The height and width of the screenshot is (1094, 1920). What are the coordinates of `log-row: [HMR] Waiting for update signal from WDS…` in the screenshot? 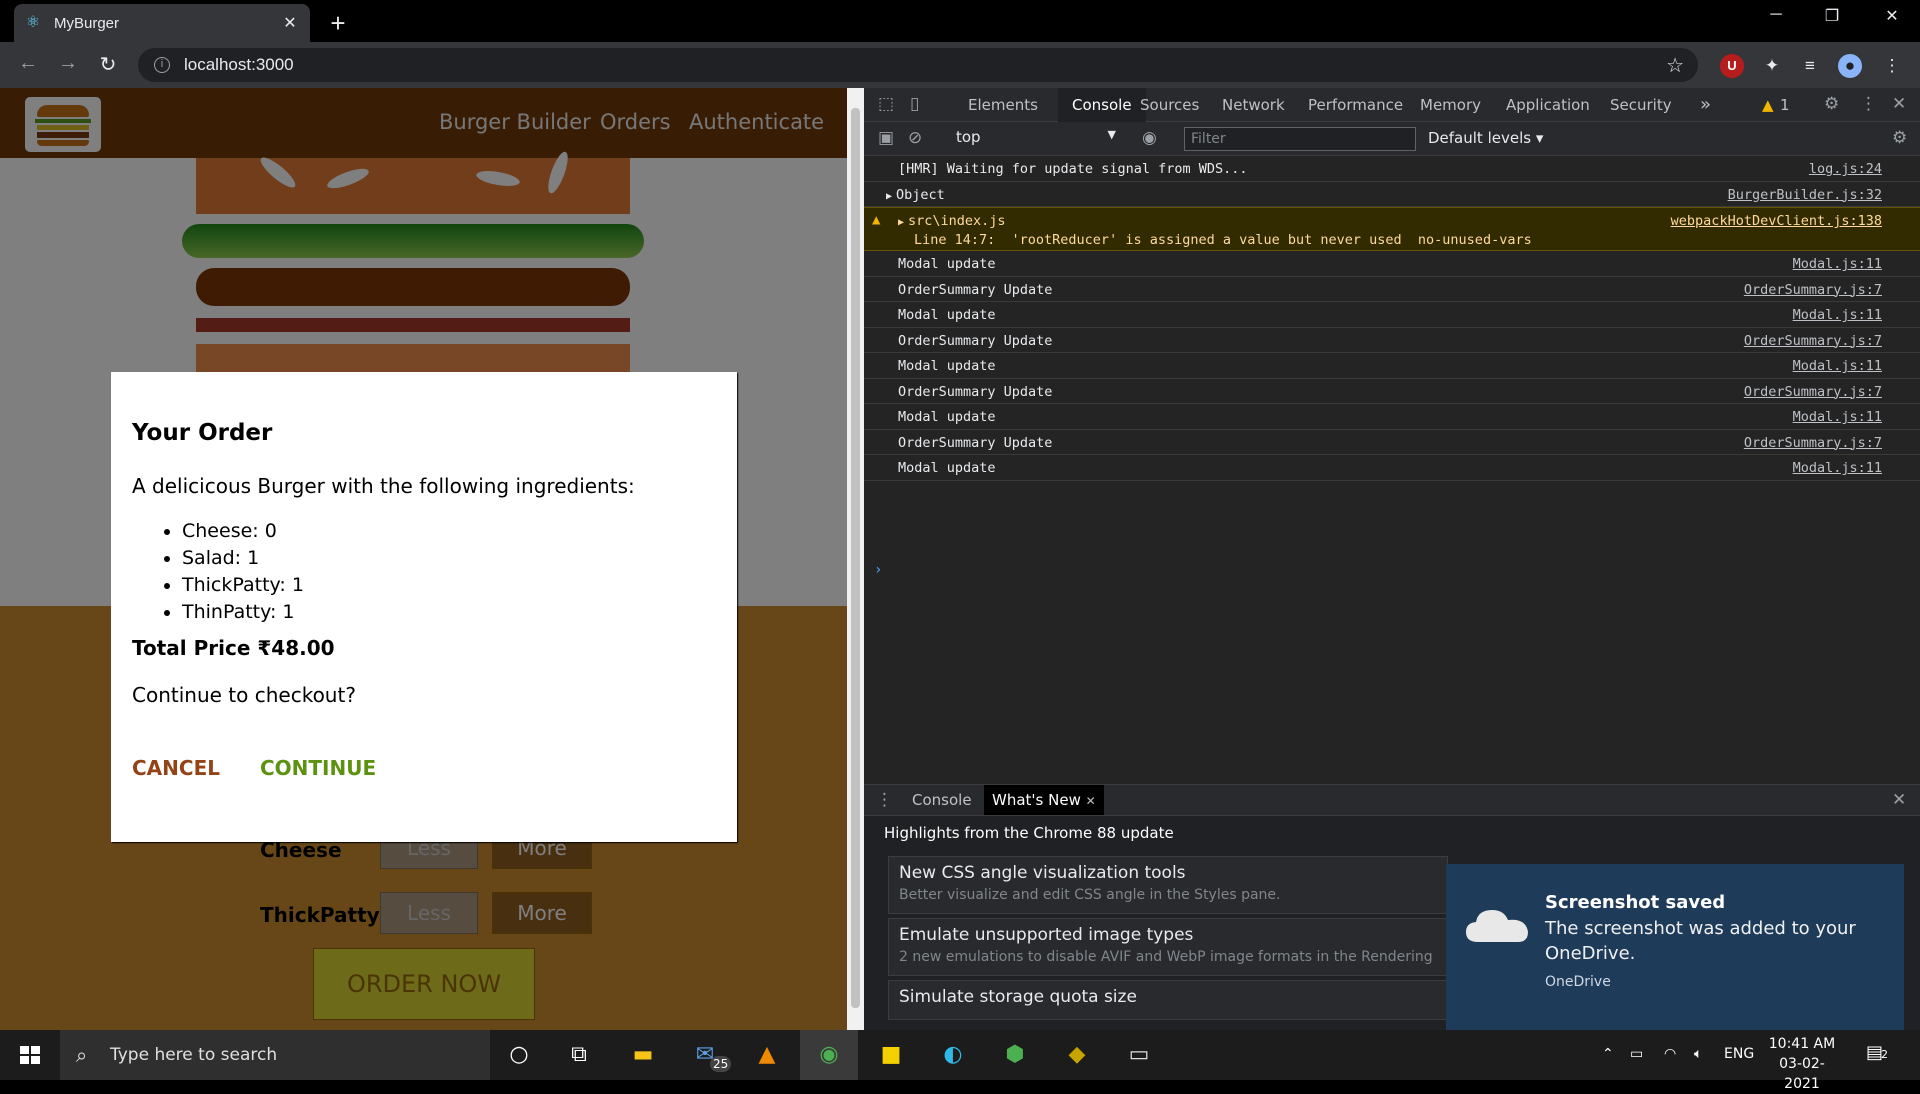 It's located at (1392, 169).